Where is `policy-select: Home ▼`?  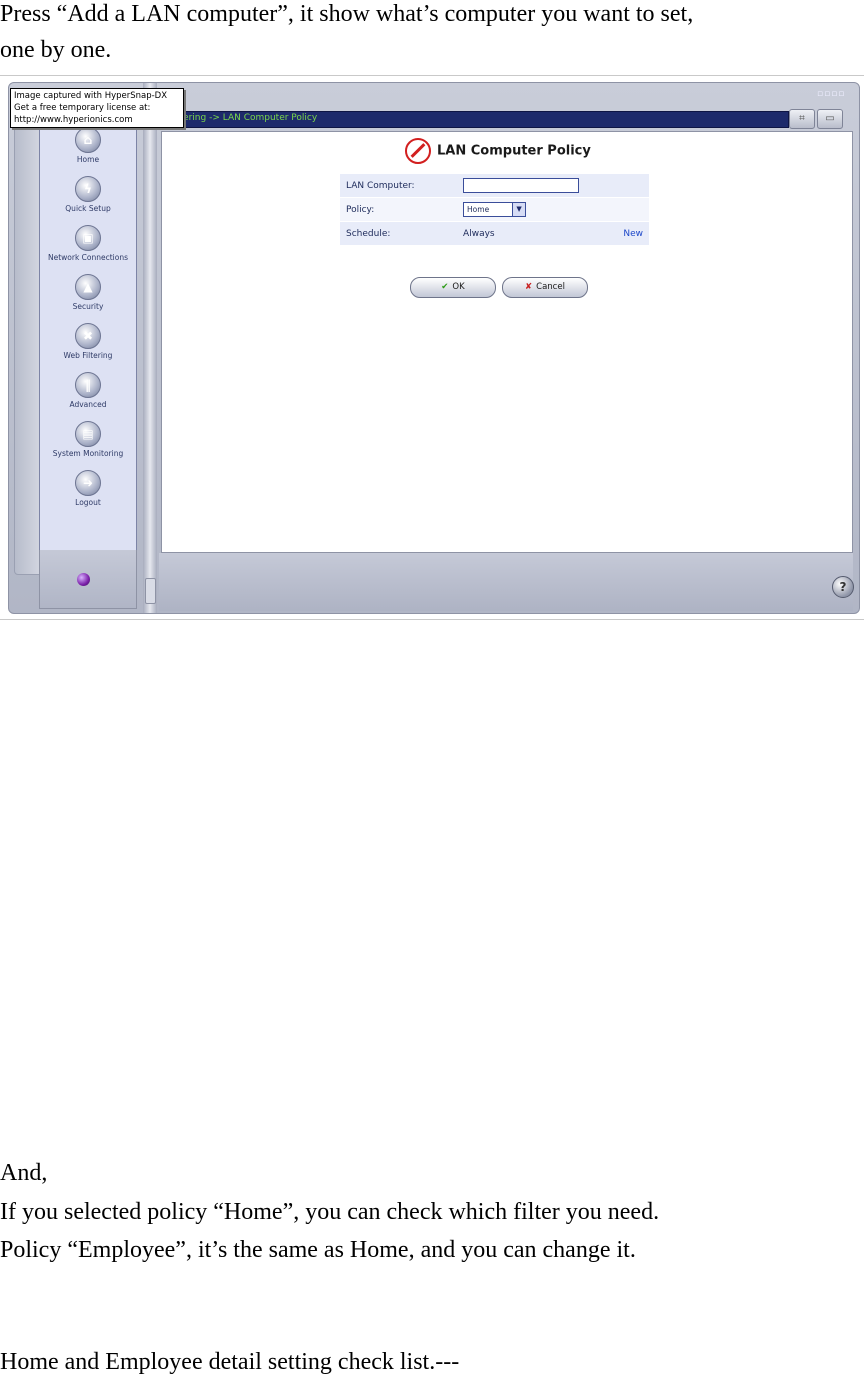
policy-select: Home ▼ is located at coordinates (495, 209).